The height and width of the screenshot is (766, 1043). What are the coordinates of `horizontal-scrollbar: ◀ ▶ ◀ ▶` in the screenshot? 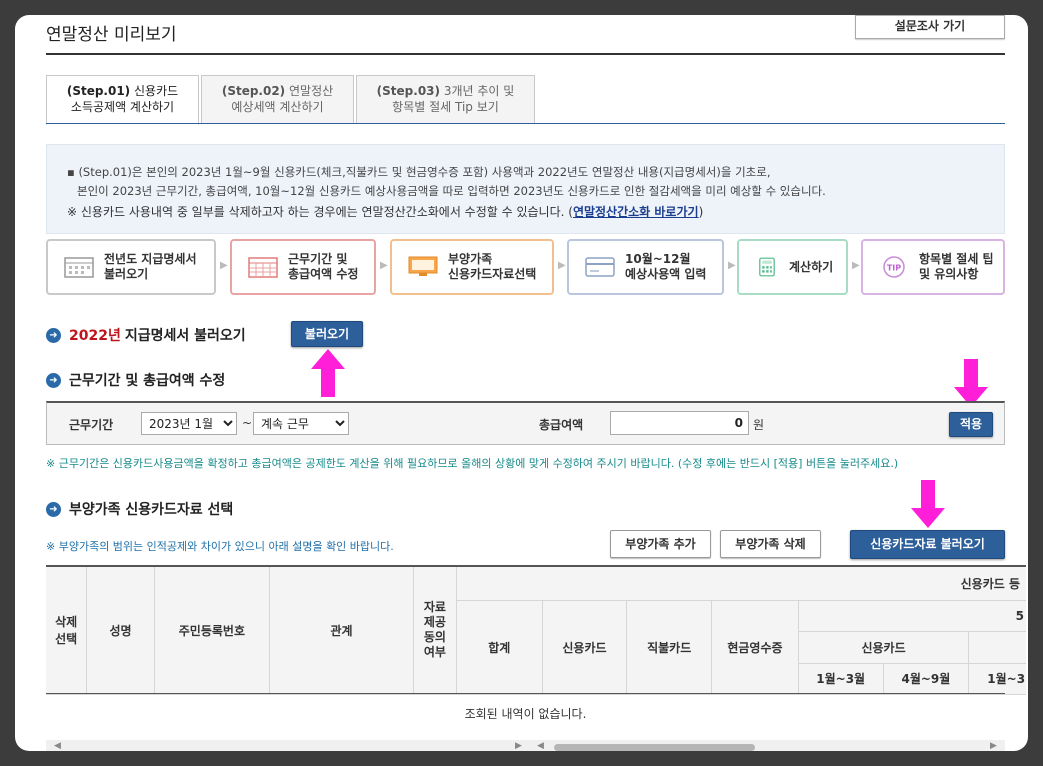 It's located at (525, 745).